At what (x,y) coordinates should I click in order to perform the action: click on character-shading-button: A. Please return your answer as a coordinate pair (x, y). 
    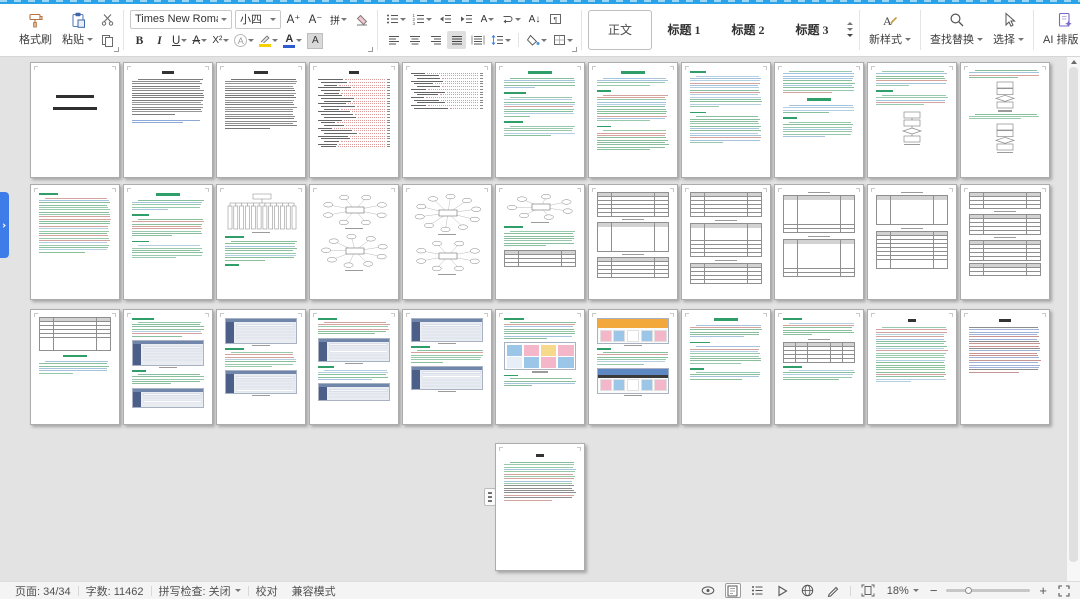
    Looking at the image, I should click on (315, 41).